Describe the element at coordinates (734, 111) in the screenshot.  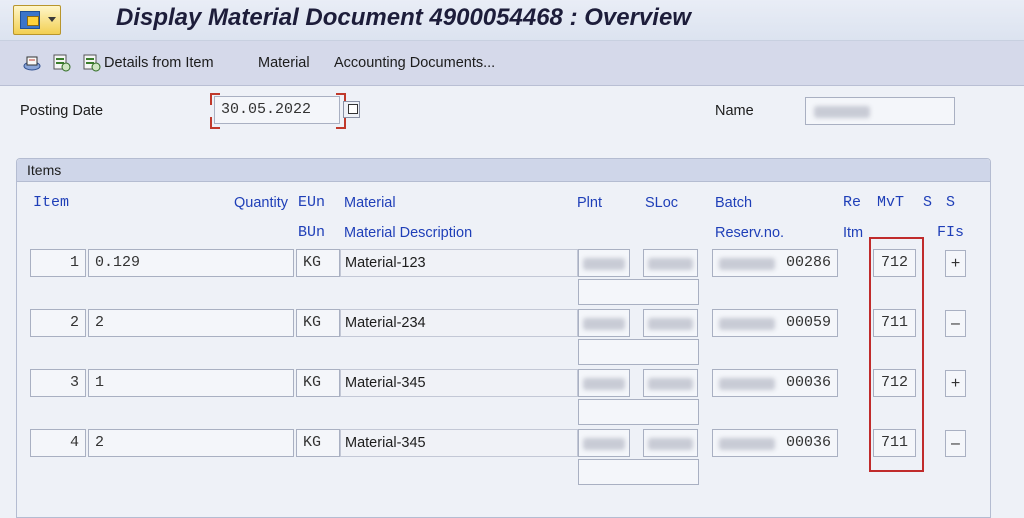
I see `name-label: Name` at that location.